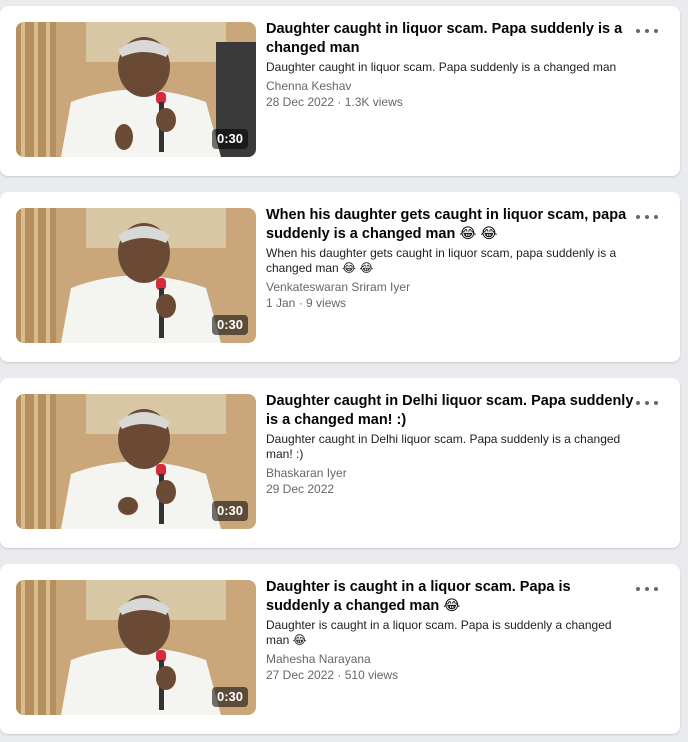  Describe the element at coordinates (451, 473) in the screenshot. I see `video-author: Bhaskaran Iyer` at that location.